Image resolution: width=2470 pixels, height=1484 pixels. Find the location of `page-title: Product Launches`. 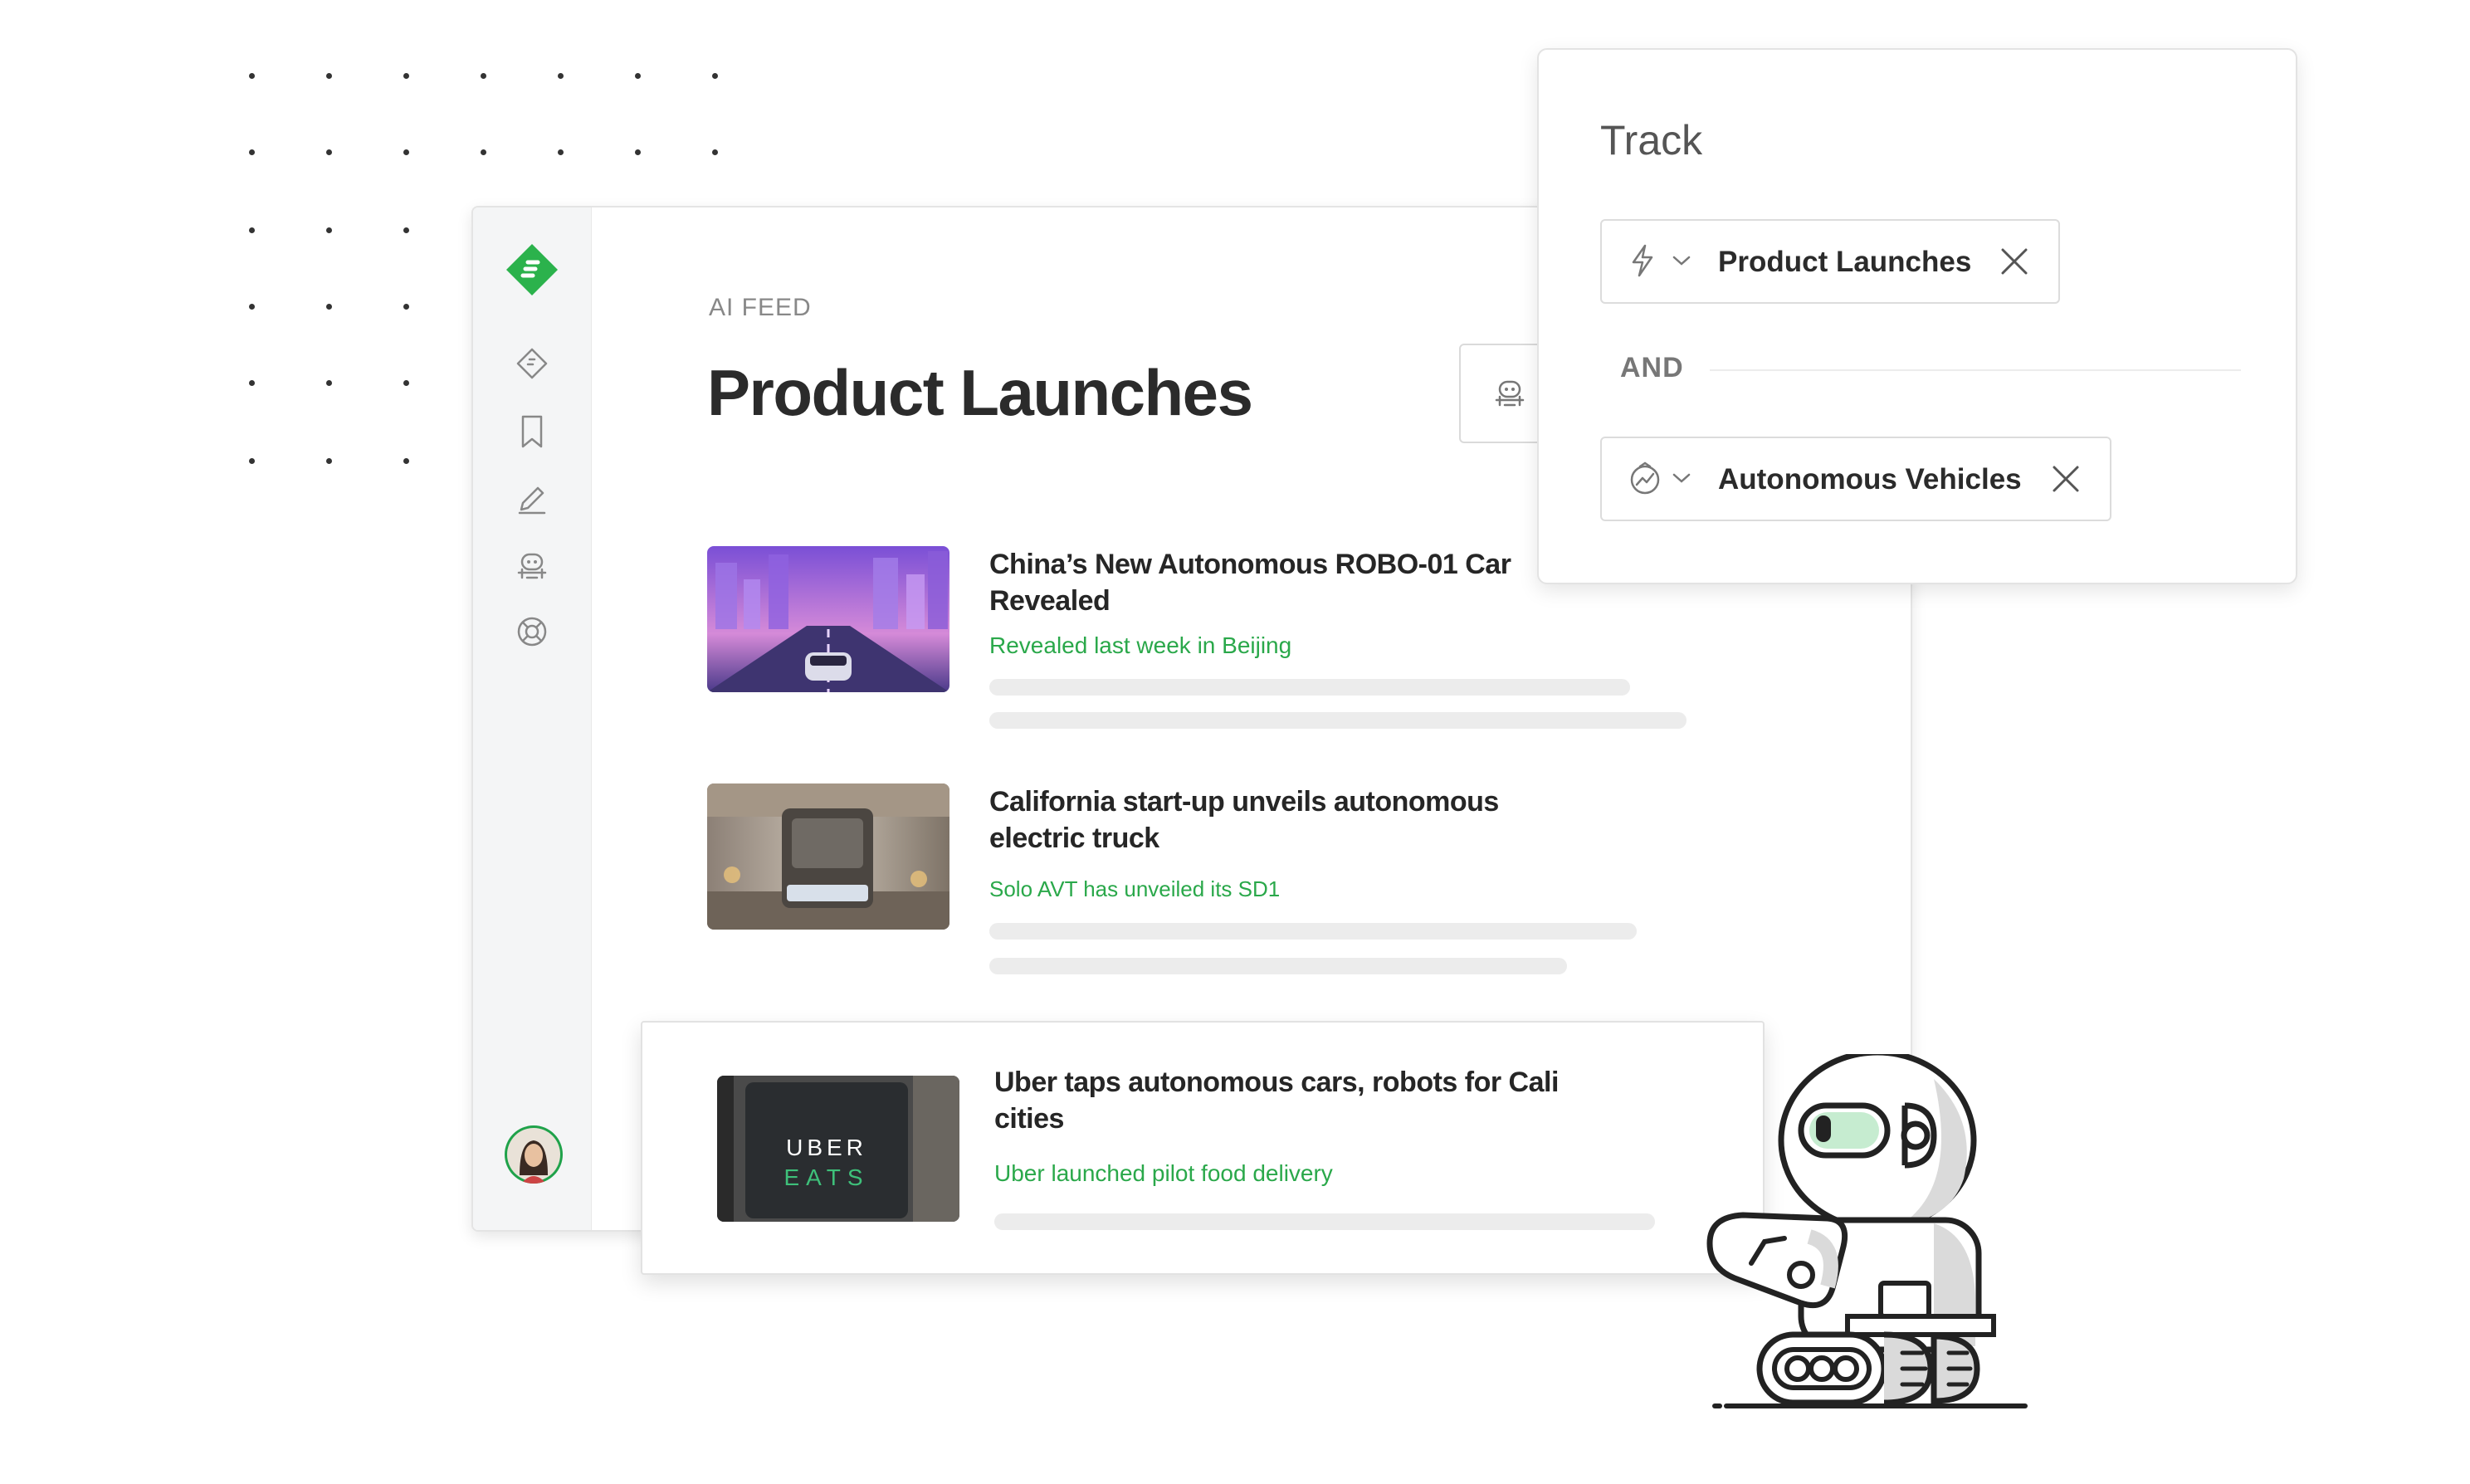

page-title: Product Launches is located at coordinates (980, 392).